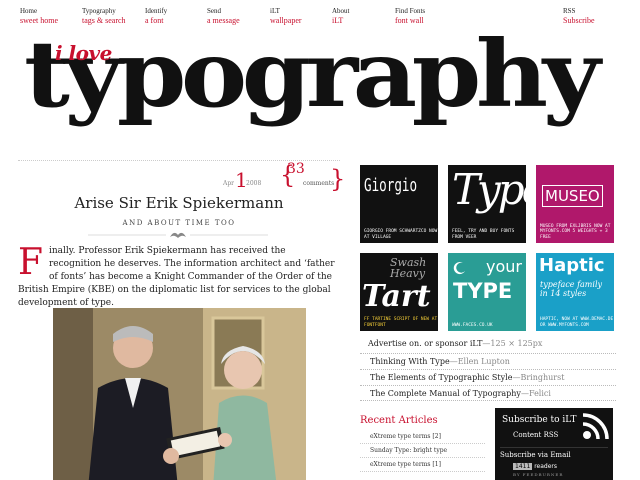 The image size is (640, 480). Describe the element at coordinates (483, 291) in the screenshot. I see `ad-faces-word2: TYPE` at that location.